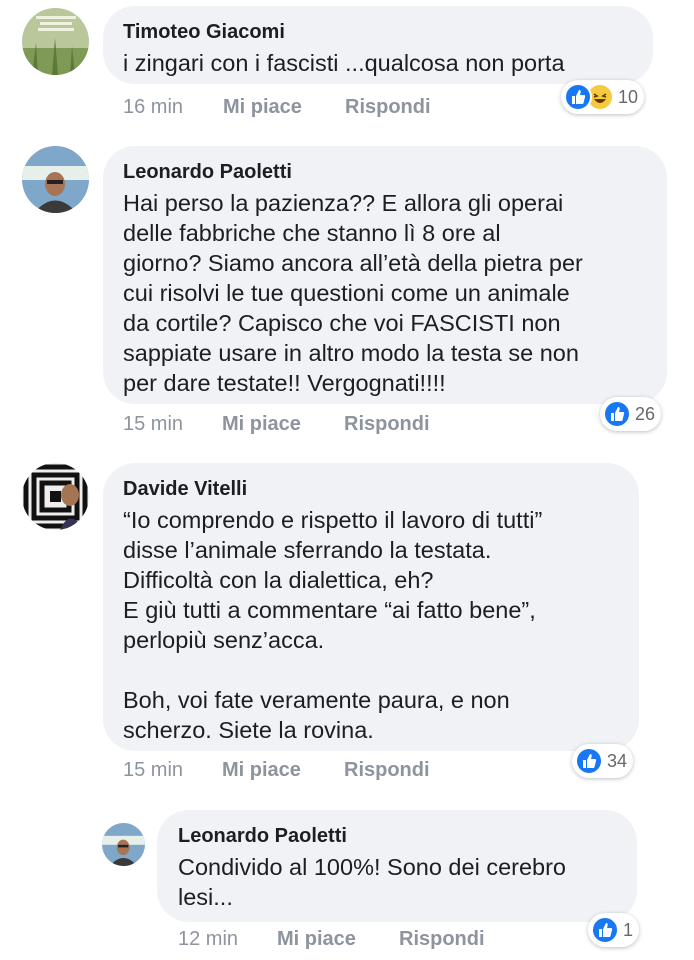  What do you see at coordinates (208, 939) in the screenshot?
I see `comment-time: 12 min` at bounding box center [208, 939].